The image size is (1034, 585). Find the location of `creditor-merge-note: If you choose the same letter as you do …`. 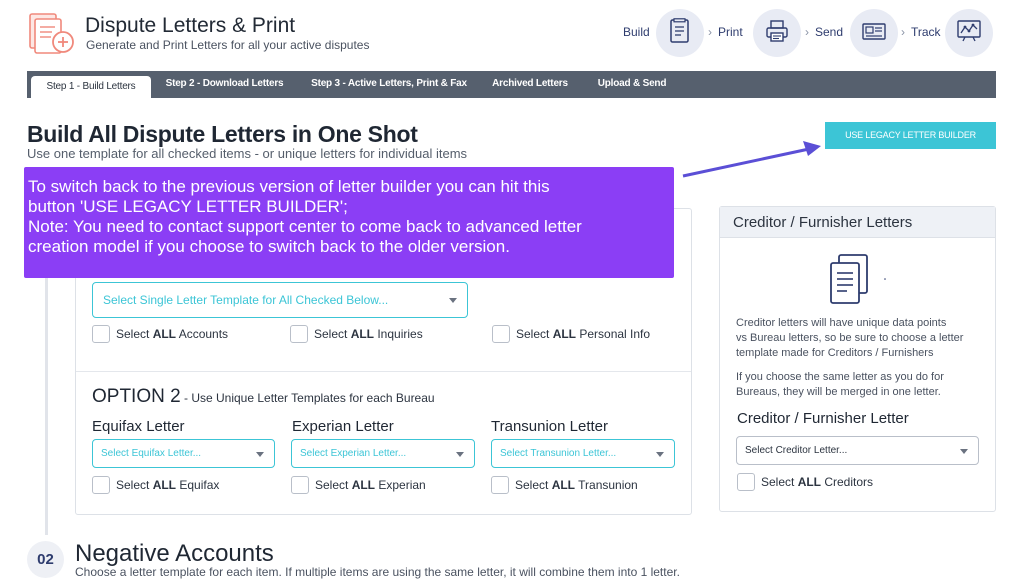

creditor-merge-note: If you choose the same letter as you do … is located at coordinates (840, 384).